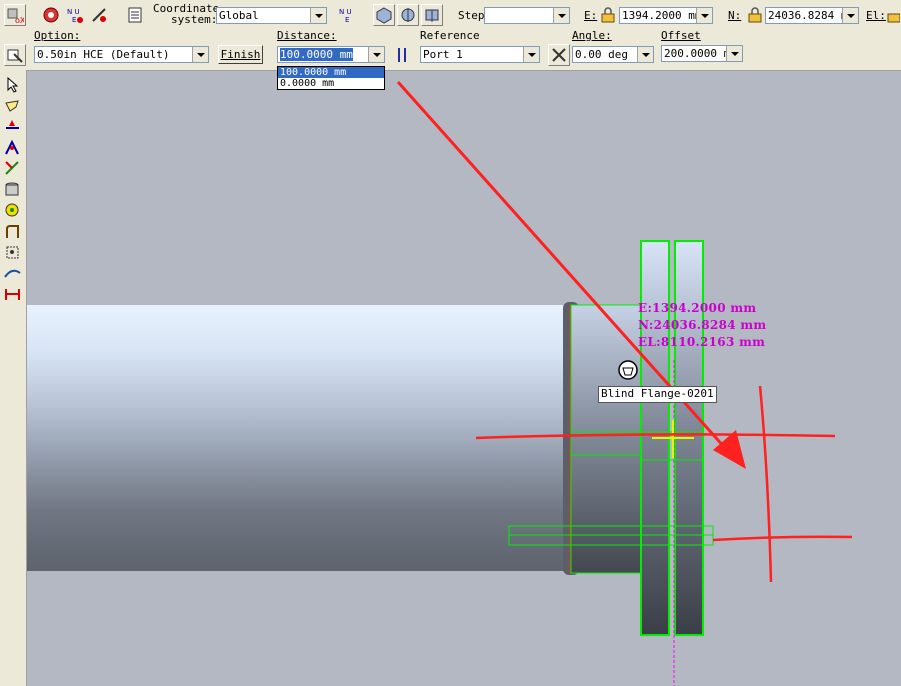 The image size is (901, 686). I want to click on distance-dropdown-list: 100.0000 mm 0.0000 mm, so click(331, 78).